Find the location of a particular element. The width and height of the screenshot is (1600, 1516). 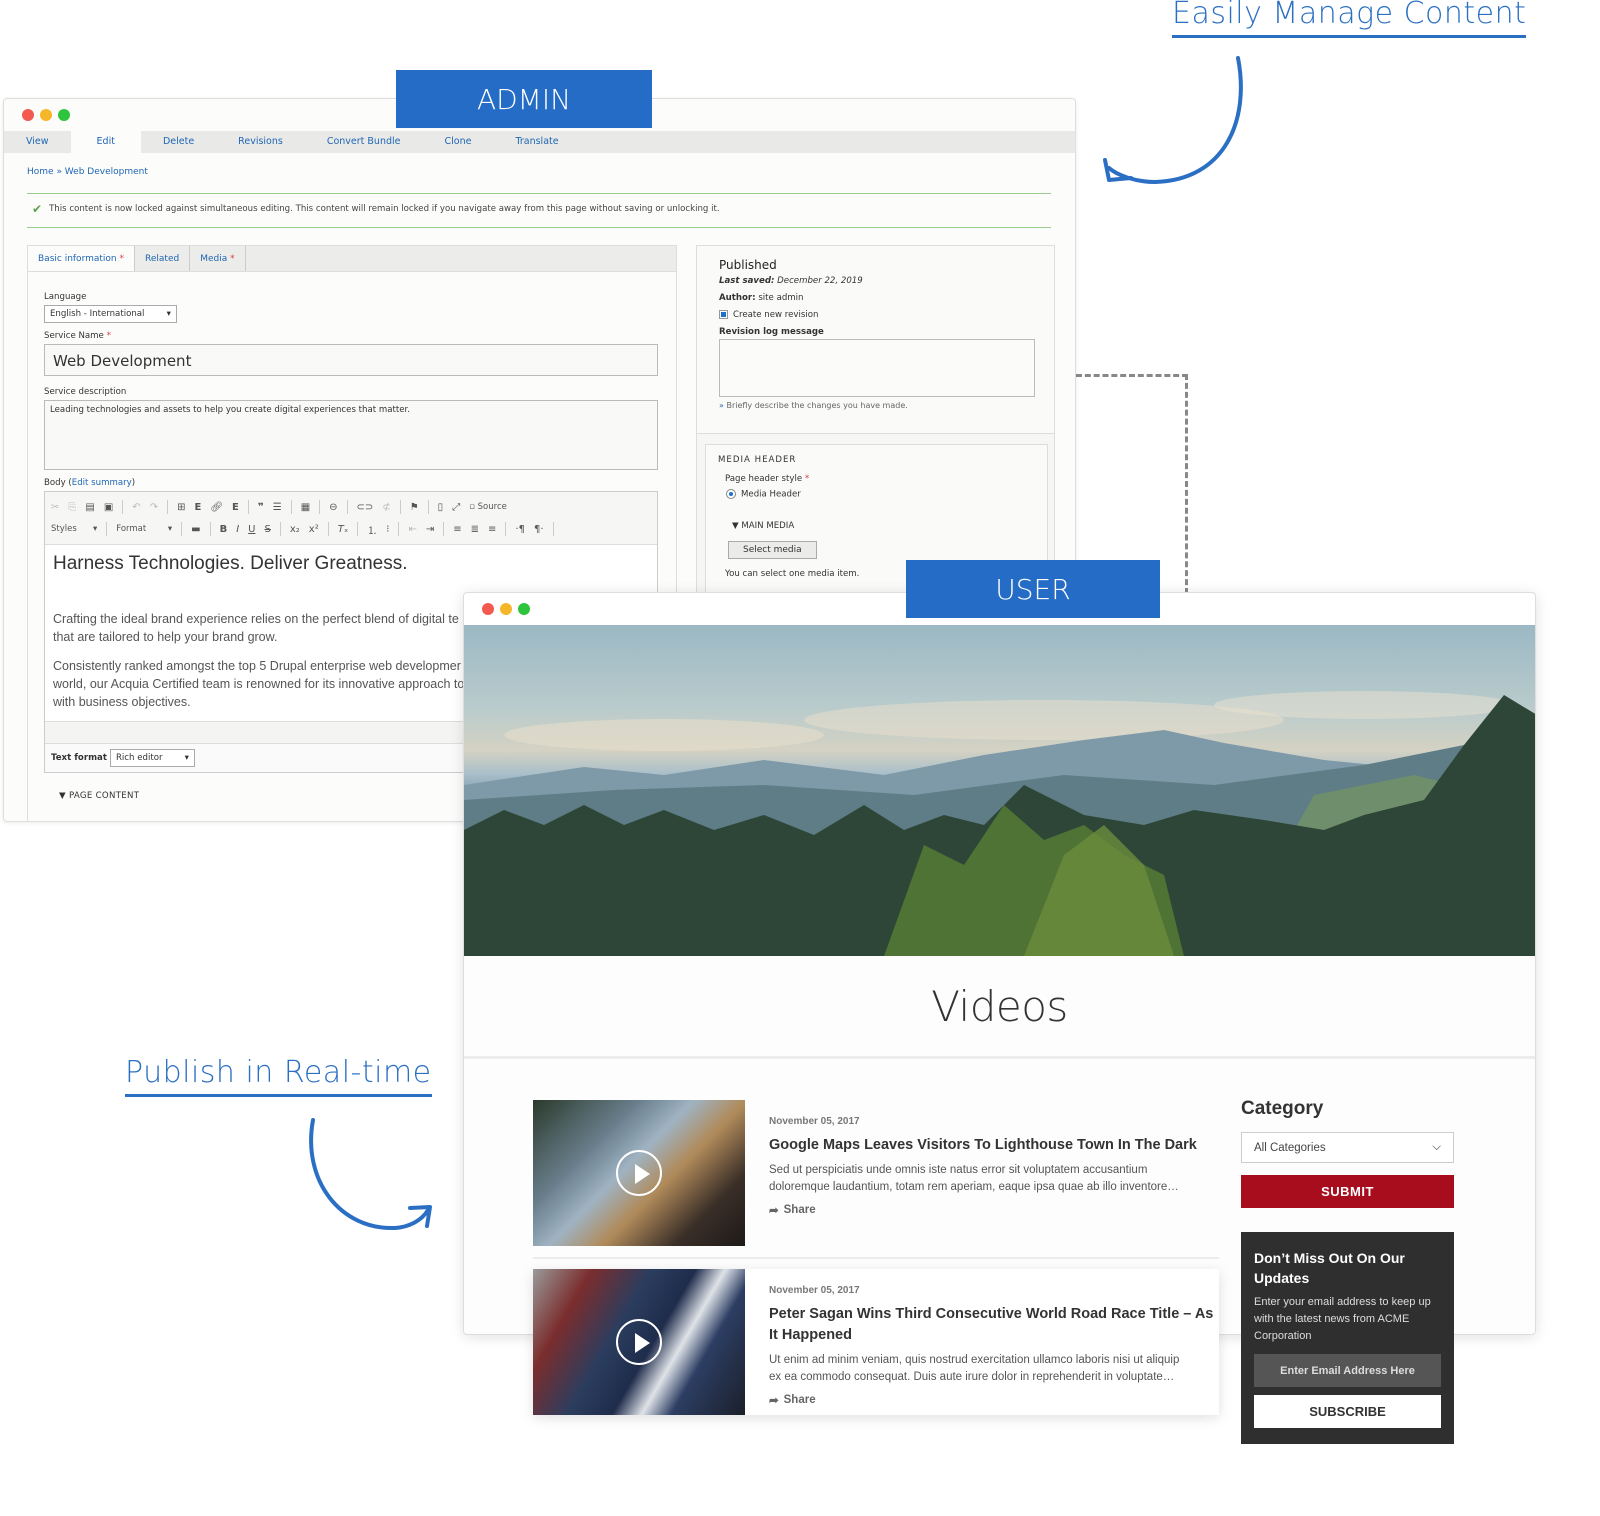

subscript-icon: x₂ is located at coordinates (295, 529).